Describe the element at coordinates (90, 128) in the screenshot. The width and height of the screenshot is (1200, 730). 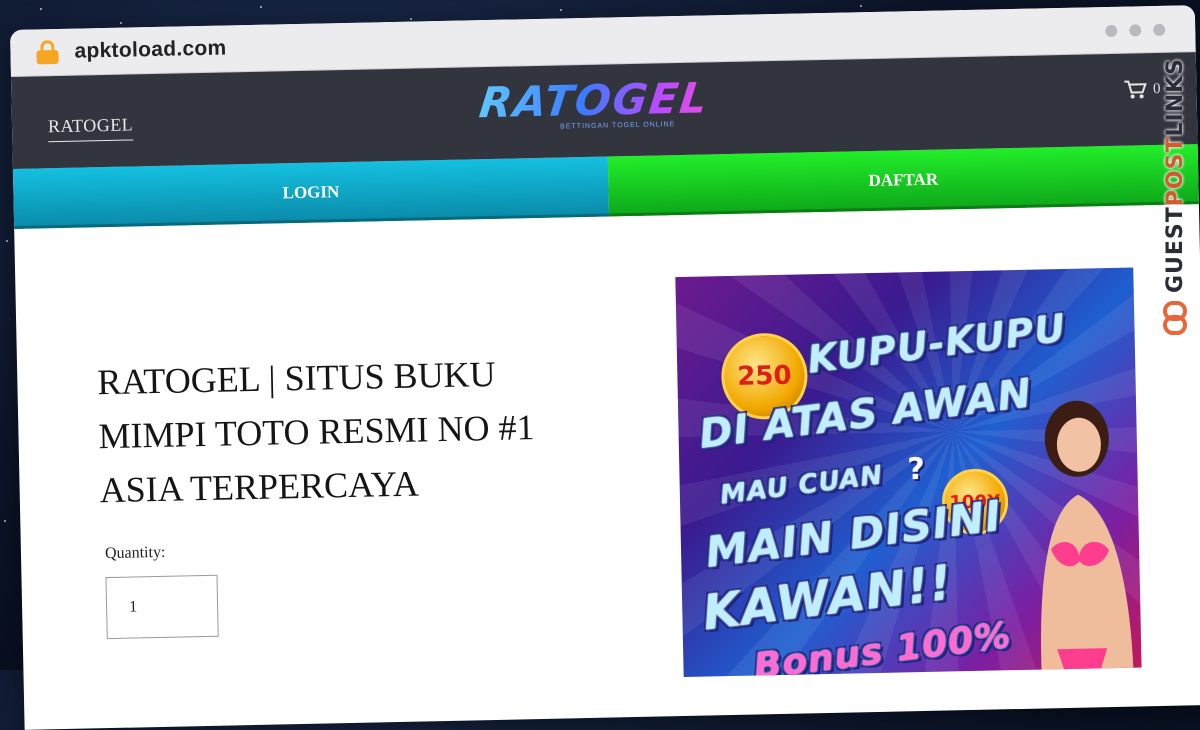
I see `brand-link: RATOGEL` at that location.